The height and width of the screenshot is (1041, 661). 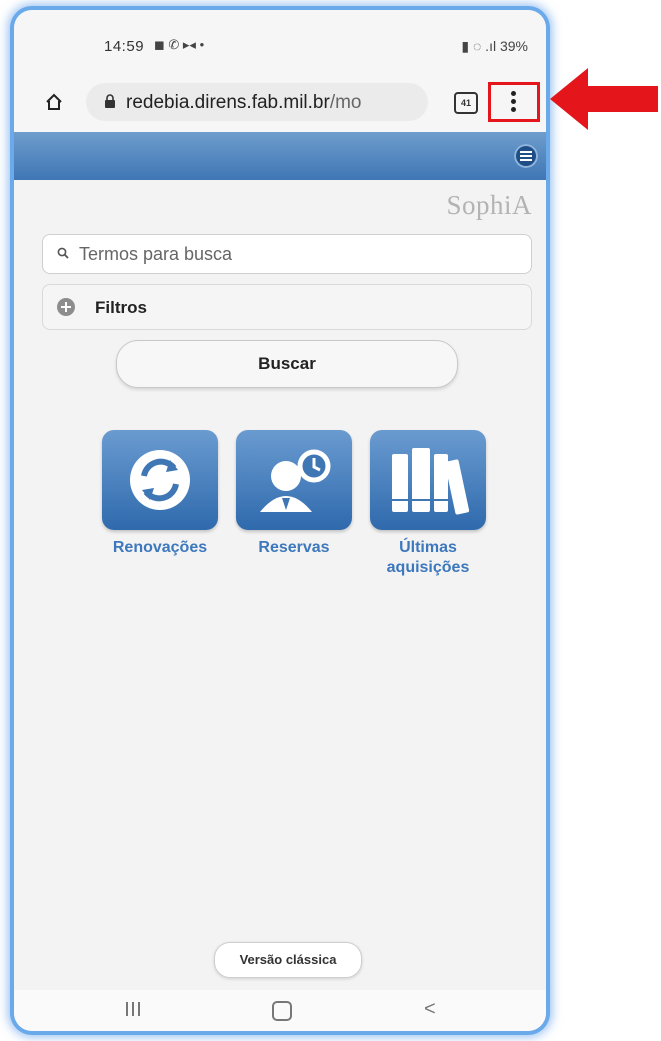 I want to click on url-host: redebia.direns.fab.mil.br, so click(x=228, y=102).